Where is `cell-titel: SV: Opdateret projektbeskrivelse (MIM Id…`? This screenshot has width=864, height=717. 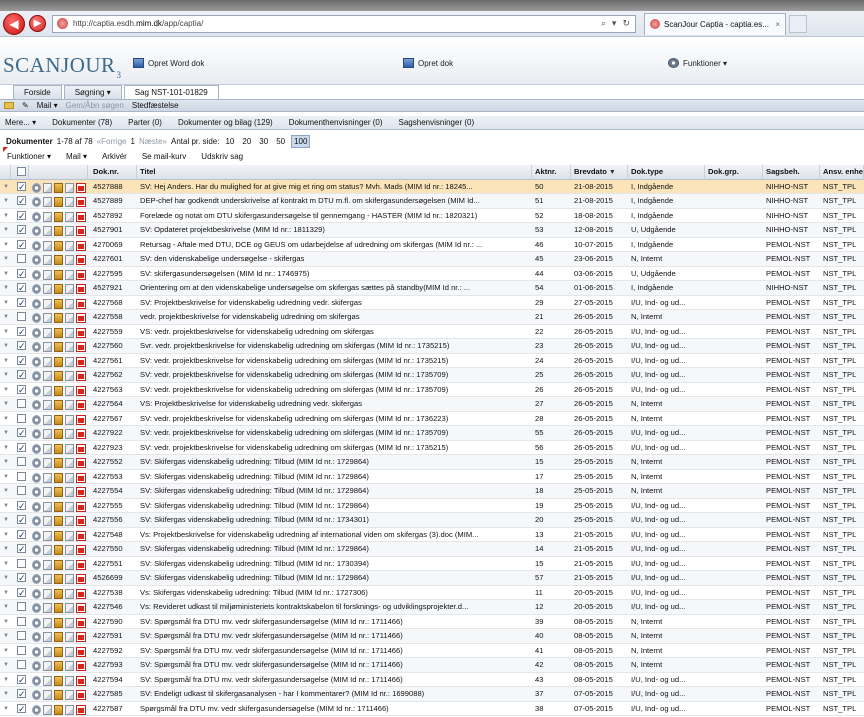 cell-titel: SV: Opdateret projektbeskrivelse (MIM Id… is located at coordinates (335, 230).